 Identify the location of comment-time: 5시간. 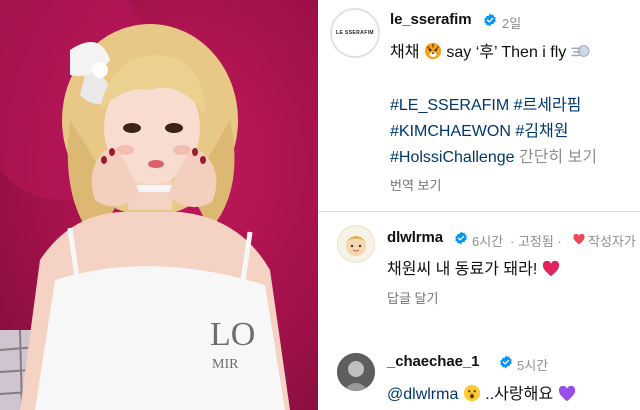
(533, 365).